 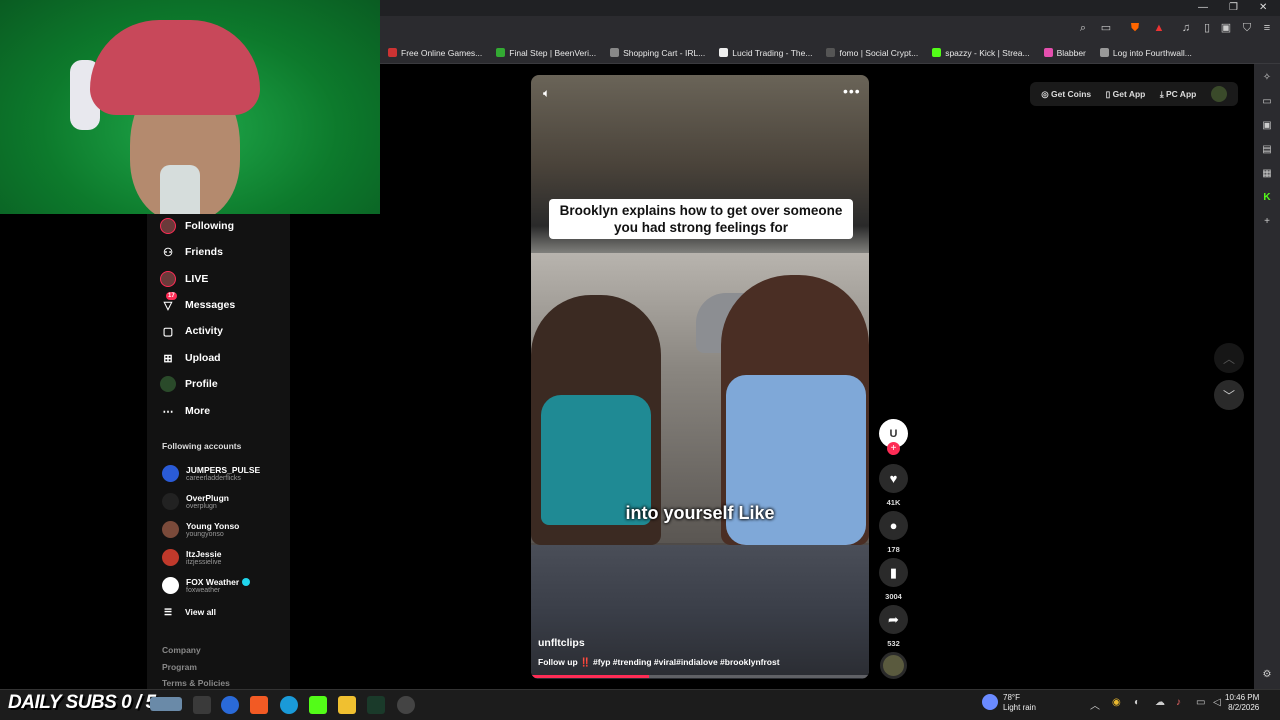 What do you see at coordinates (184, 279) in the screenshot?
I see `sidebar-item-live: LIVE` at bounding box center [184, 279].